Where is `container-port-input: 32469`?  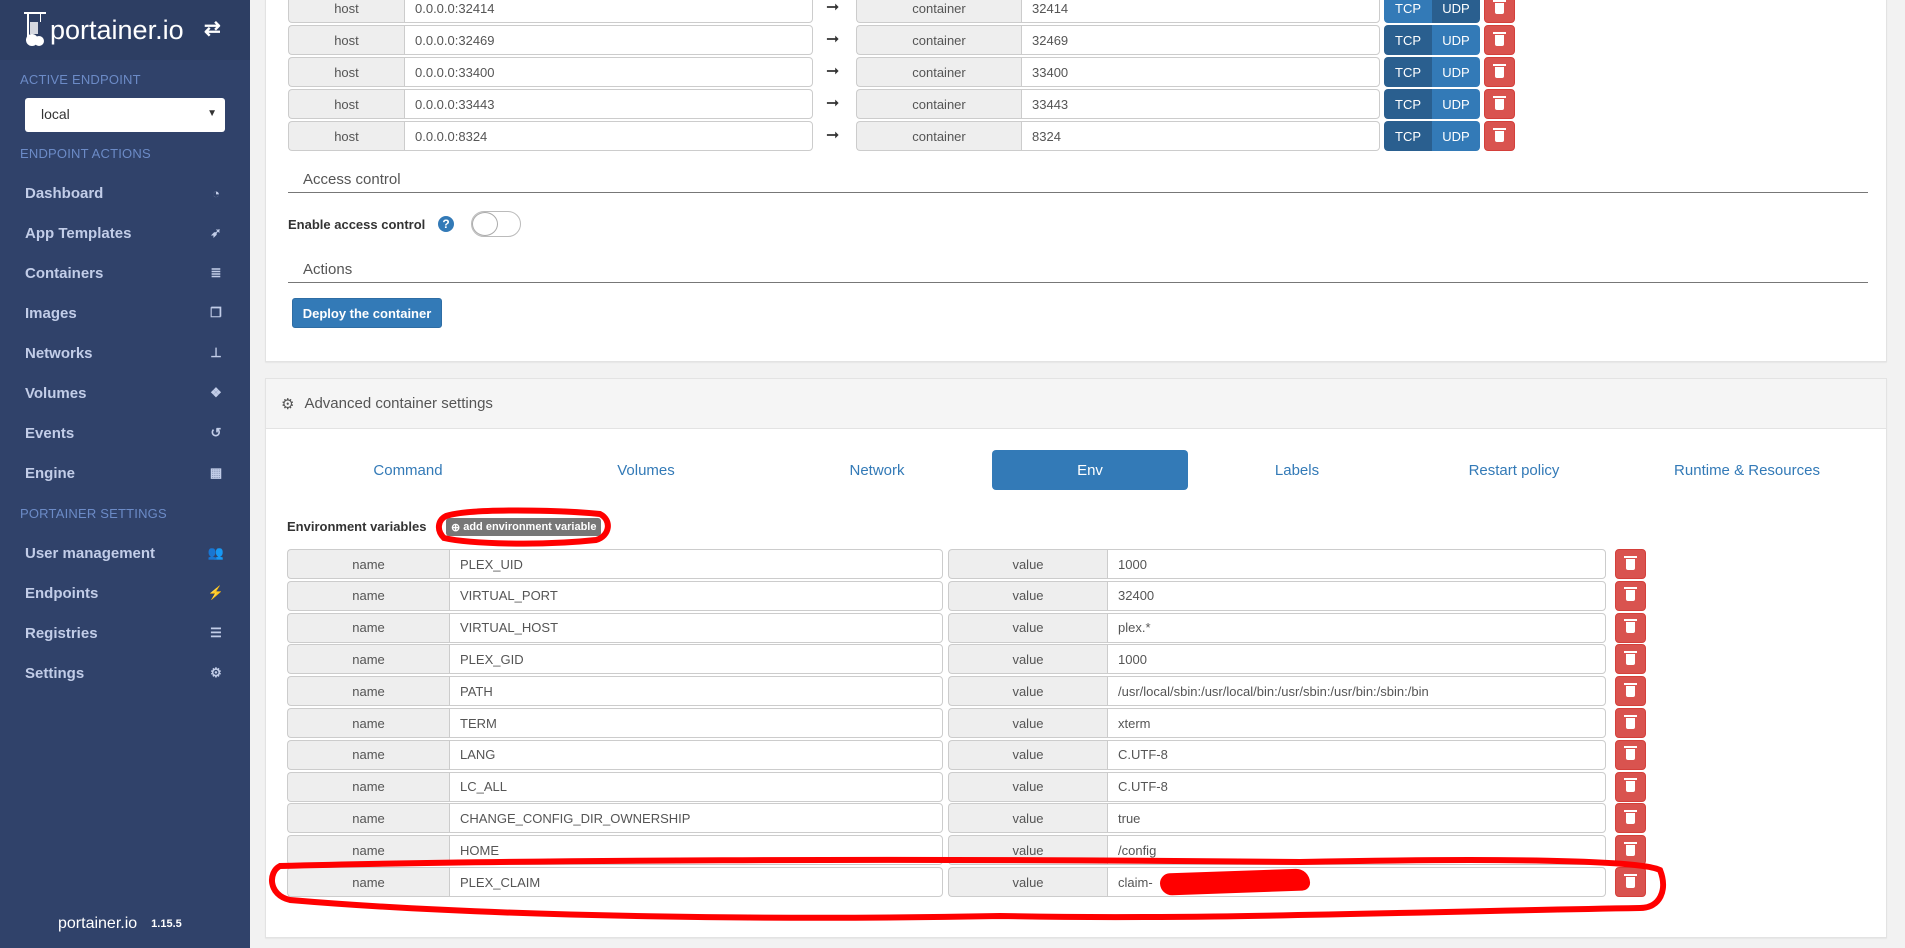
container-port-input: 32469 is located at coordinates (1200, 40).